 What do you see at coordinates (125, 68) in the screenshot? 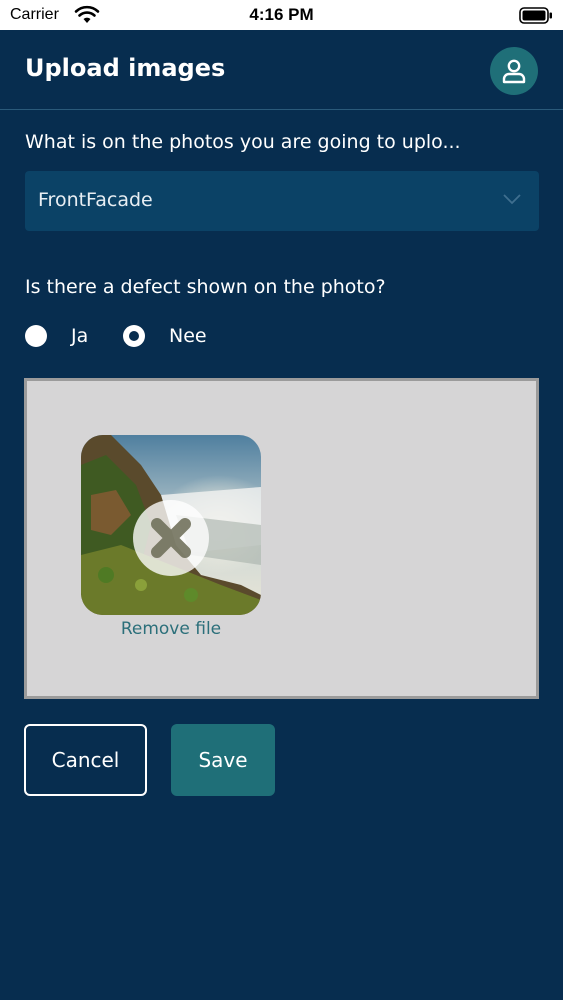
I see `page-title: Upload images` at bounding box center [125, 68].